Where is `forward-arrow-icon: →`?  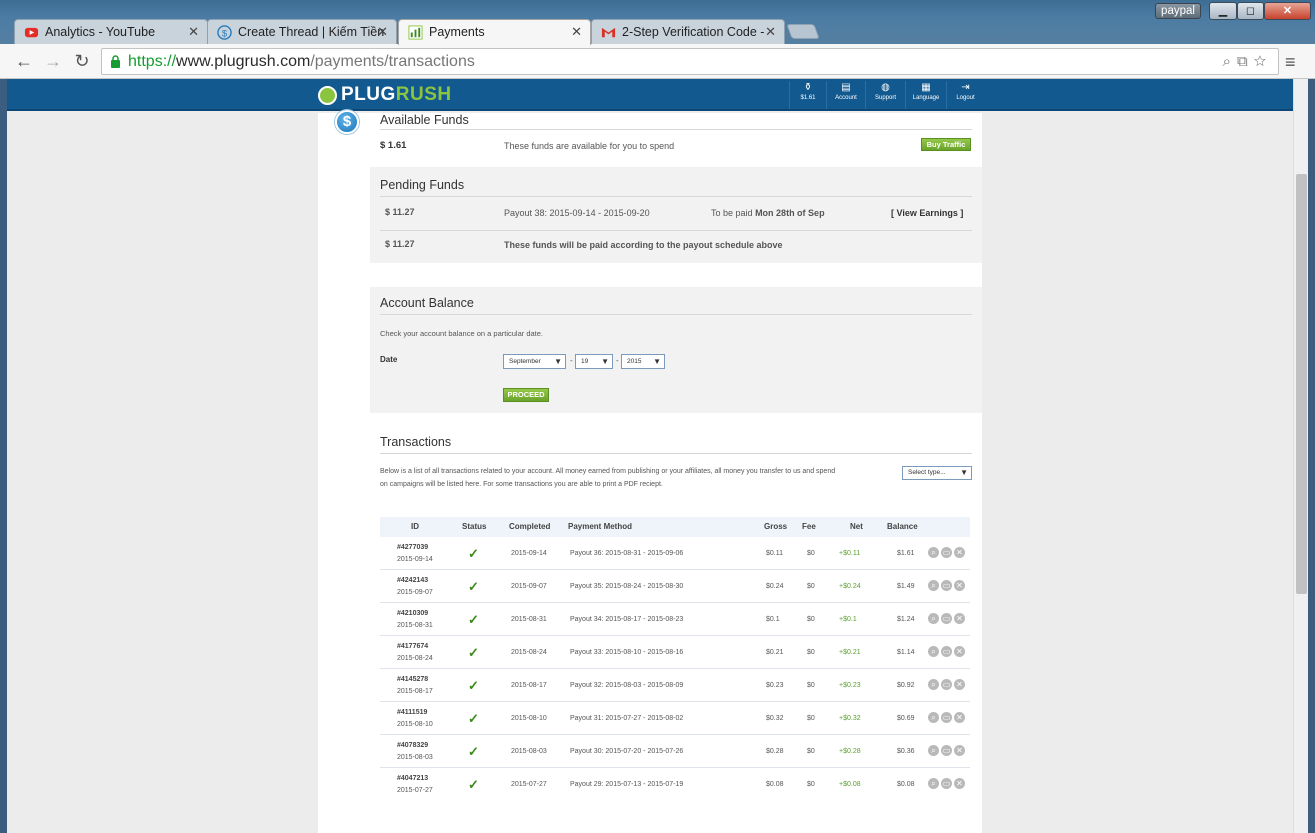 forward-arrow-icon: → is located at coordinates (53, 61).